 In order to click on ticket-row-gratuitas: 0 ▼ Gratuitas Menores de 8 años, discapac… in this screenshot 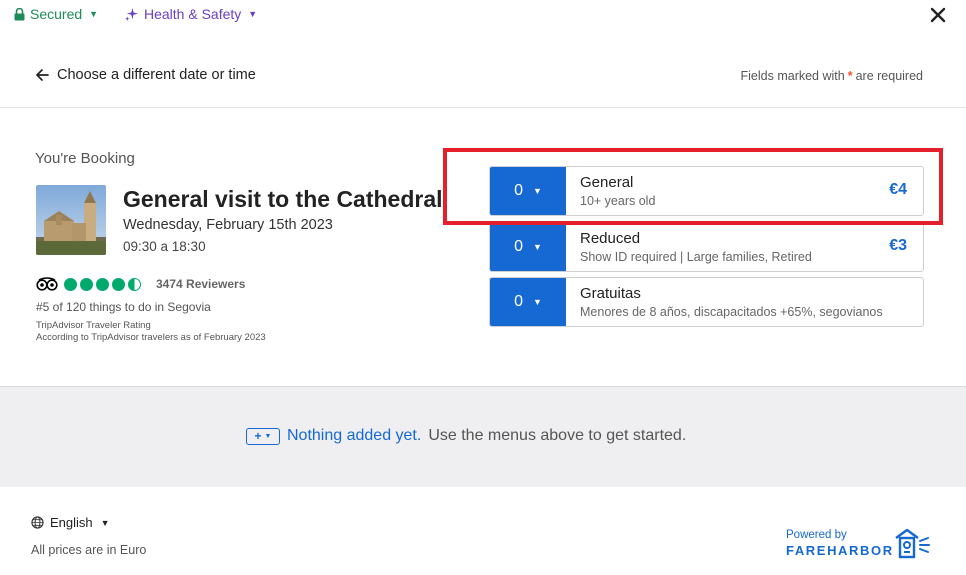, I will do `click(706, 302)`.